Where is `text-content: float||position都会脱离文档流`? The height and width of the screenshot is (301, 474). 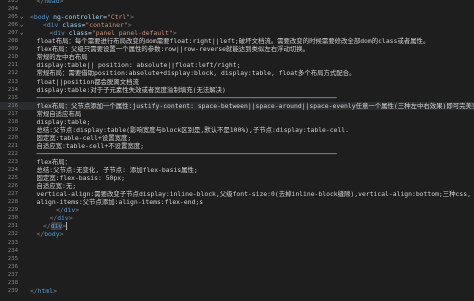
text-content: float||position都会脱离文档流 is located at coordinates (87, 81).